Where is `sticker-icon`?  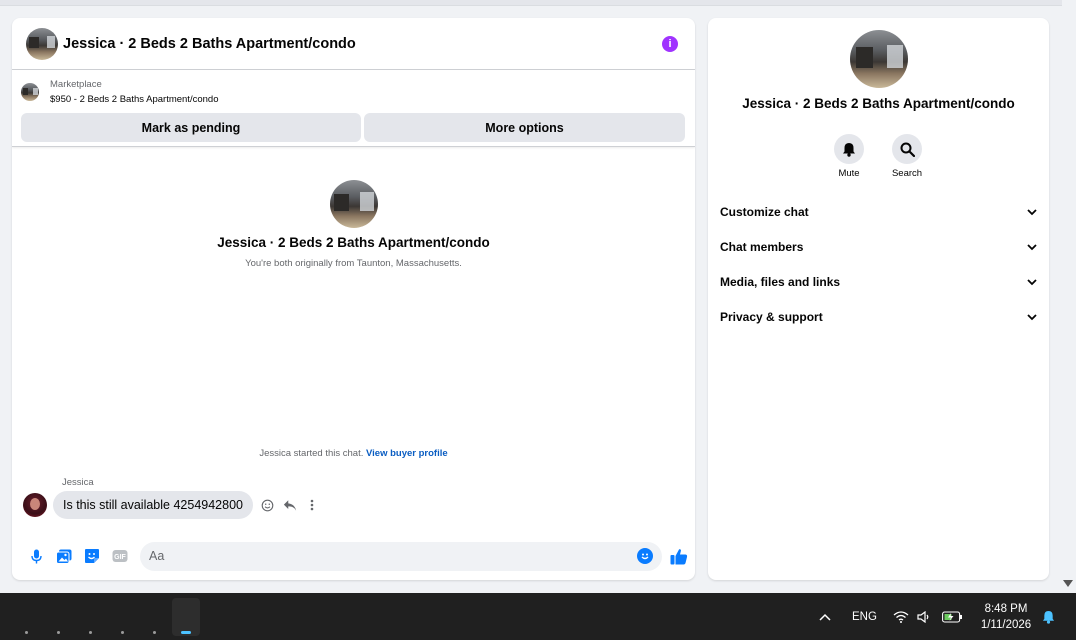
sticker-icon is located at coordinates (92, 556).